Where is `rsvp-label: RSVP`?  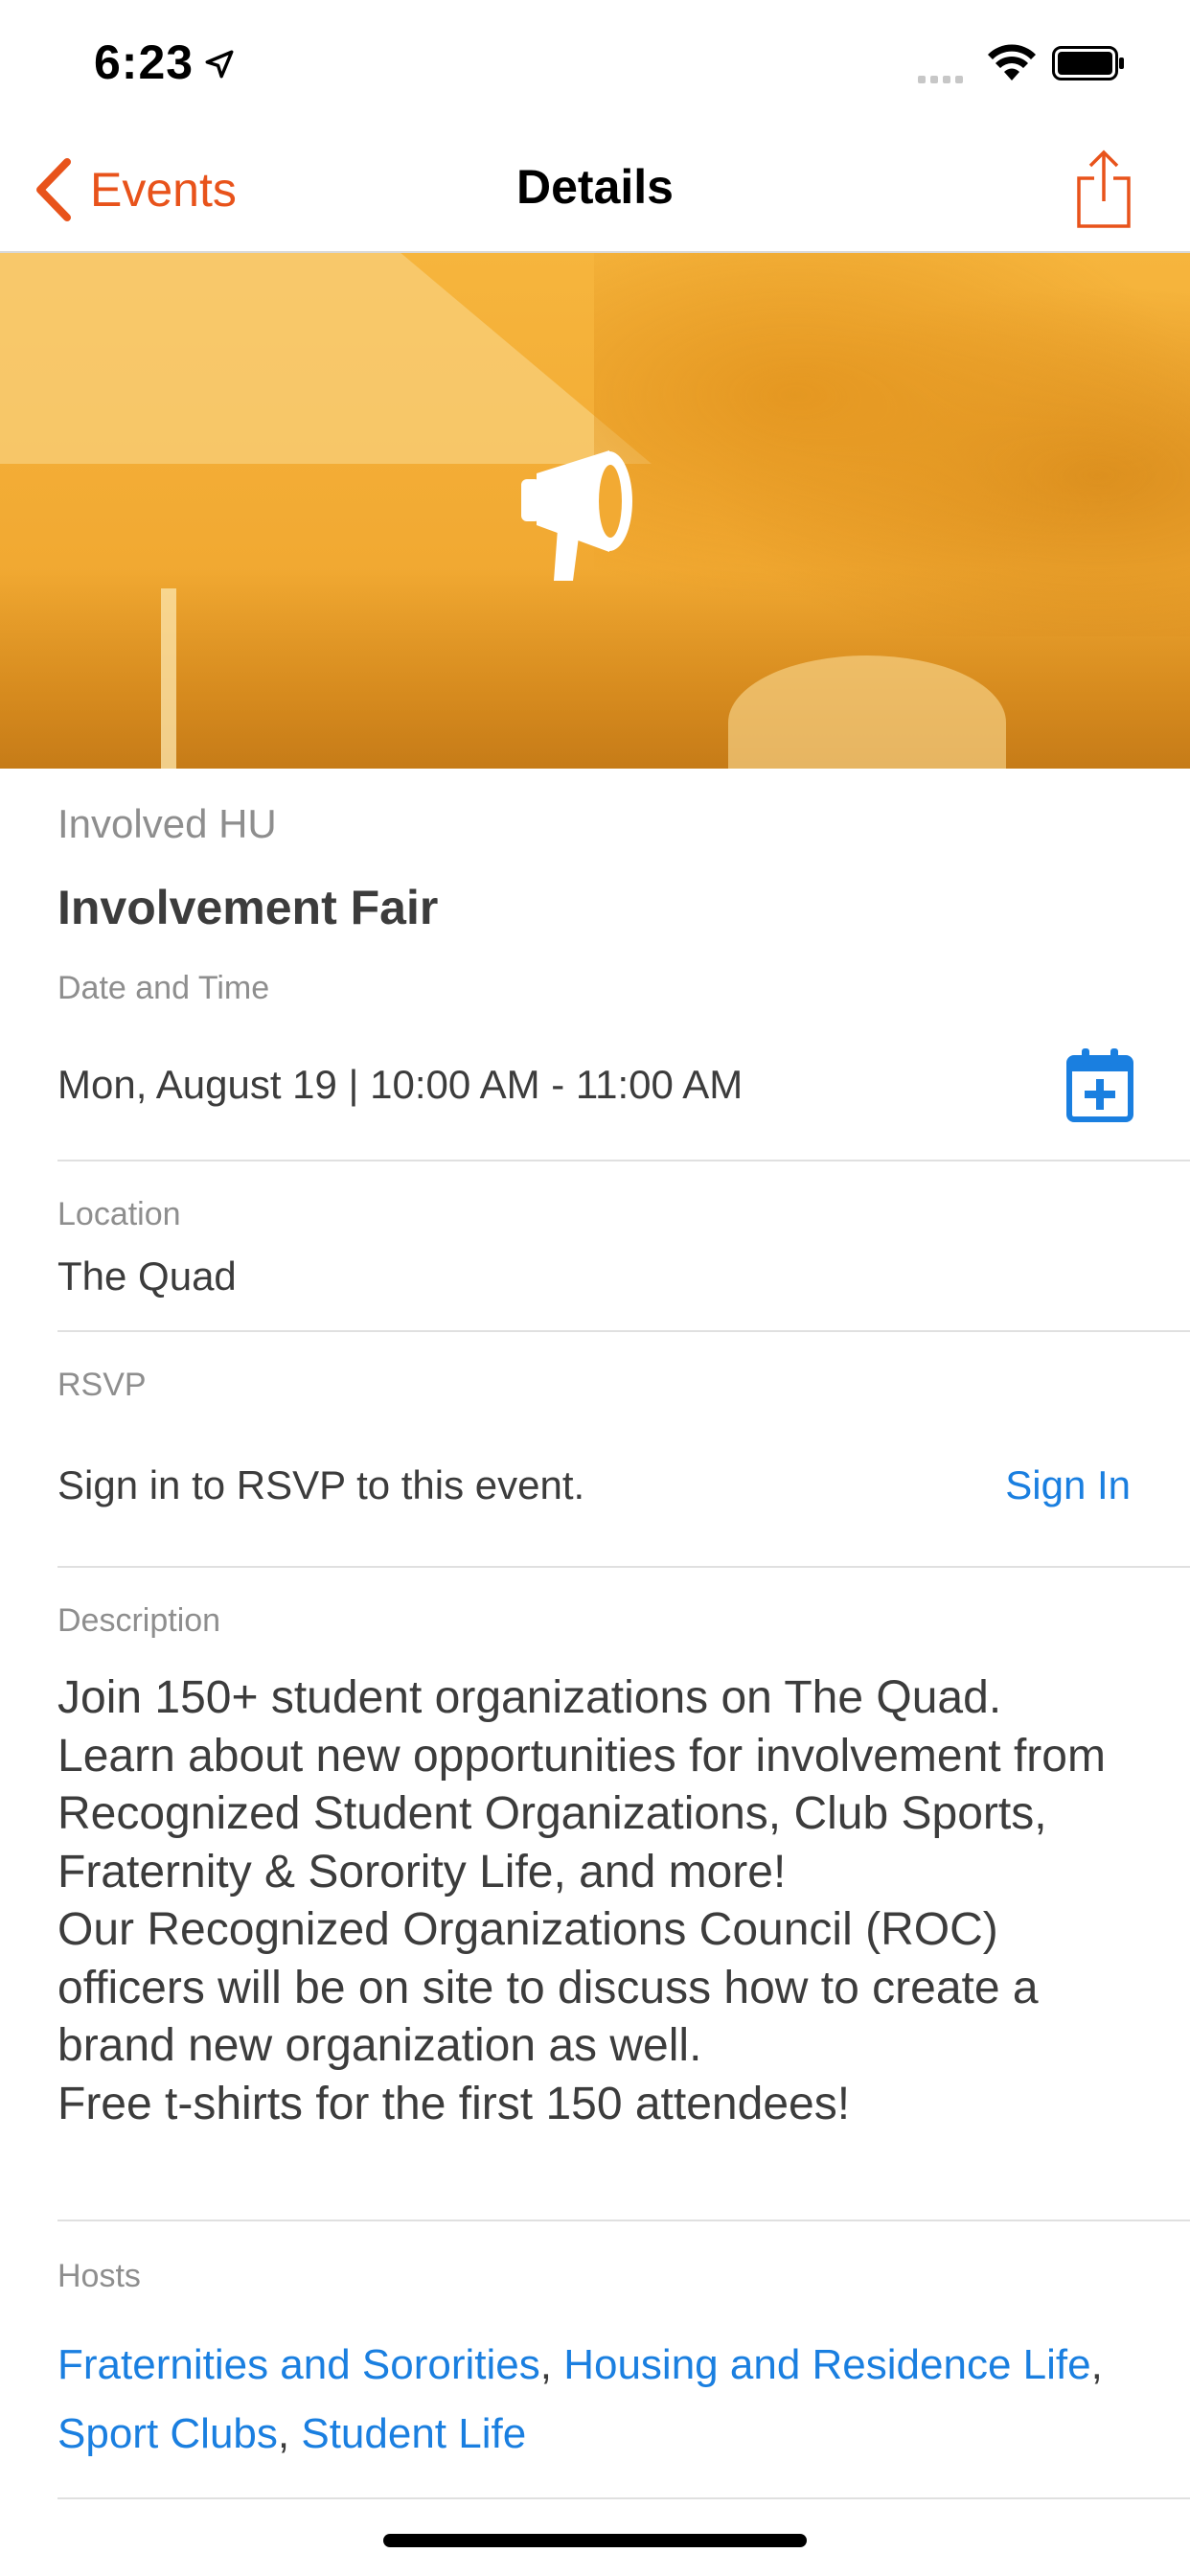 rsvp-label: RSVP is located at coordinates (102, 1385).